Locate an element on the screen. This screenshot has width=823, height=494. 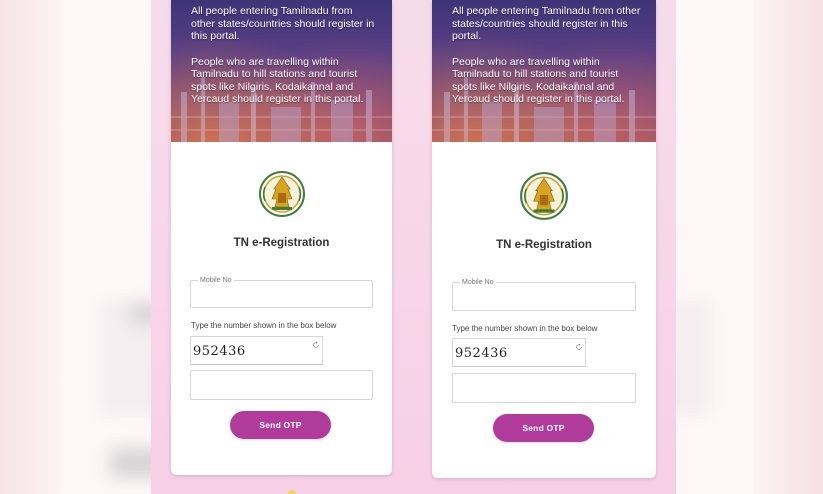
background-left-stripe is located at coordinates (30, 247).